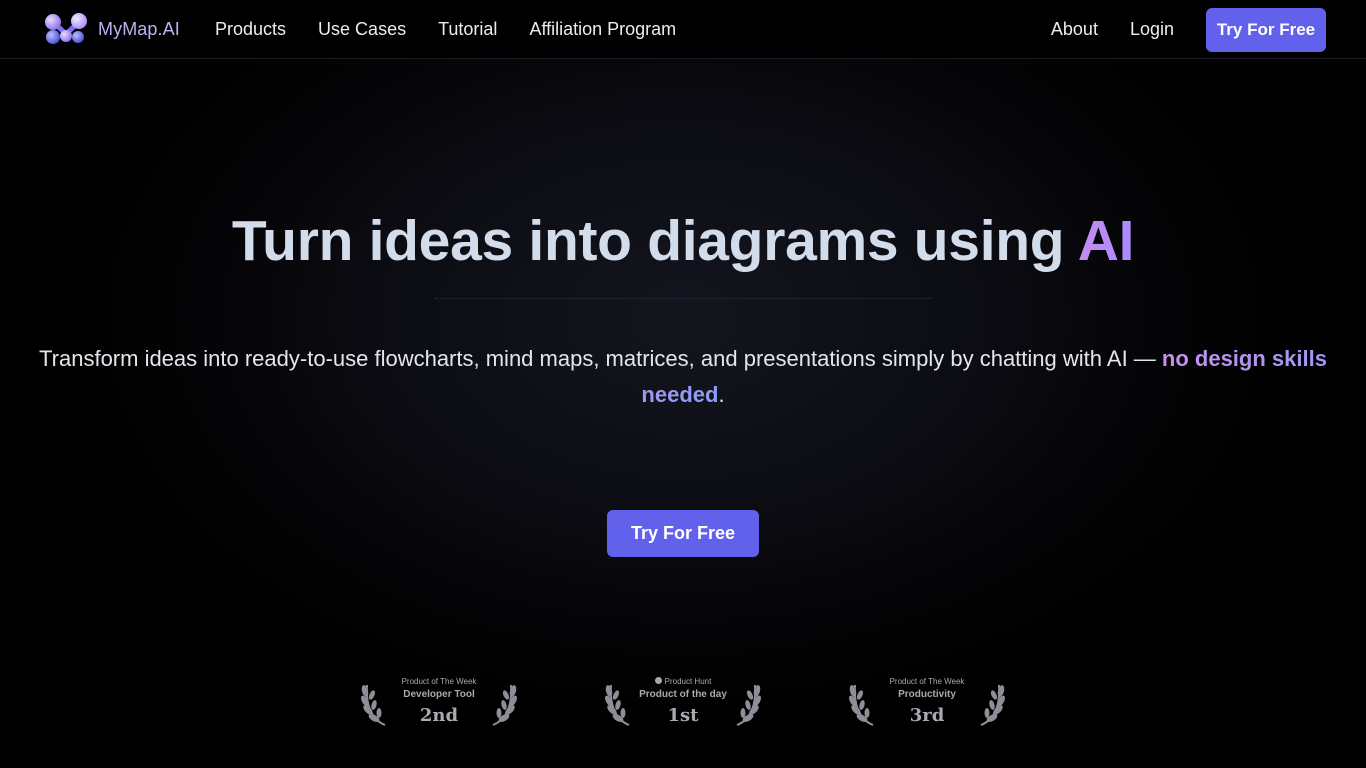 The height and width of the screenshot is (768, 1366). Describe the element at coordinates (927, 715) in the screenshot. I see `award-rank: 3rd` at that location.